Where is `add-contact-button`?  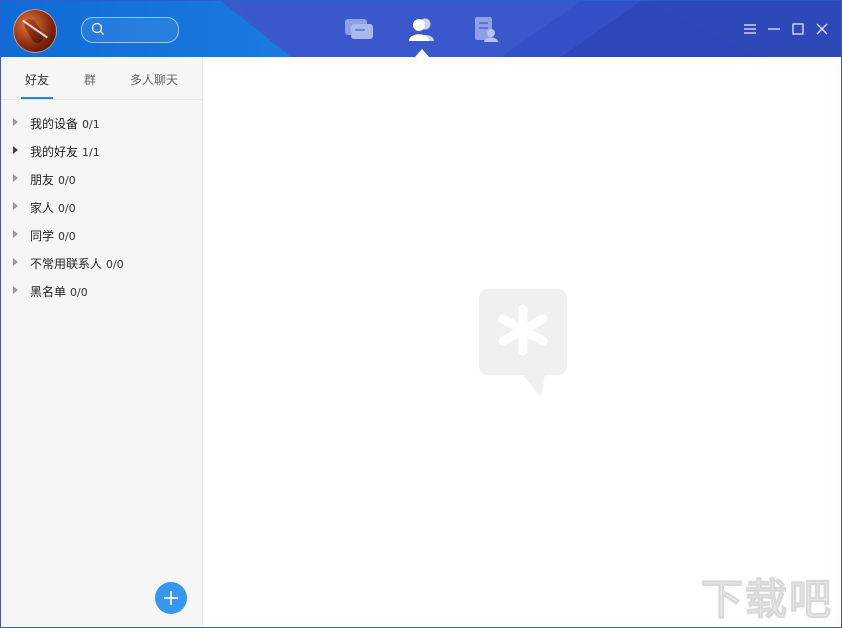 add-contact-button is located at coordinates (171, 598).